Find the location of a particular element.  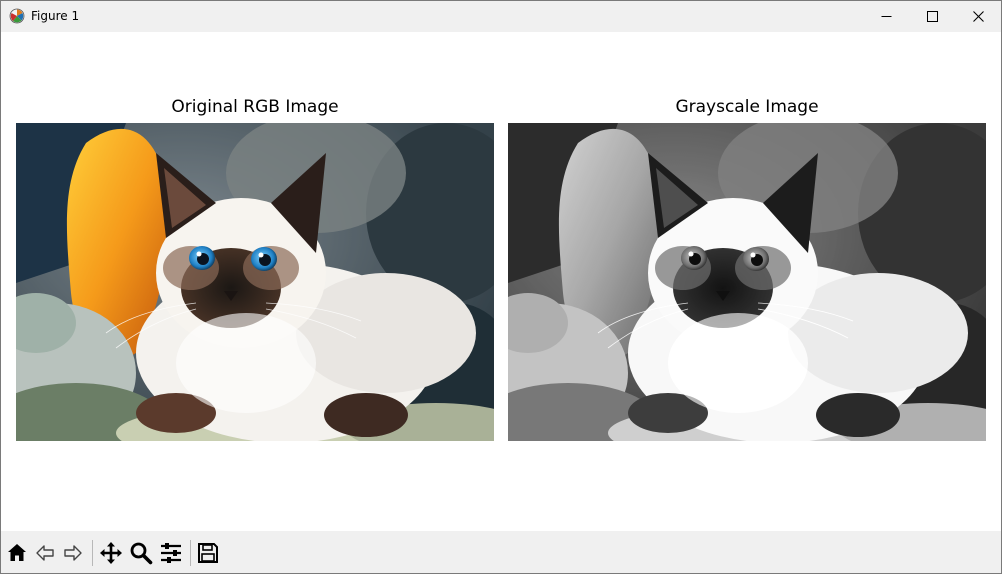

maximize-button is located at coordinates (932, 16).